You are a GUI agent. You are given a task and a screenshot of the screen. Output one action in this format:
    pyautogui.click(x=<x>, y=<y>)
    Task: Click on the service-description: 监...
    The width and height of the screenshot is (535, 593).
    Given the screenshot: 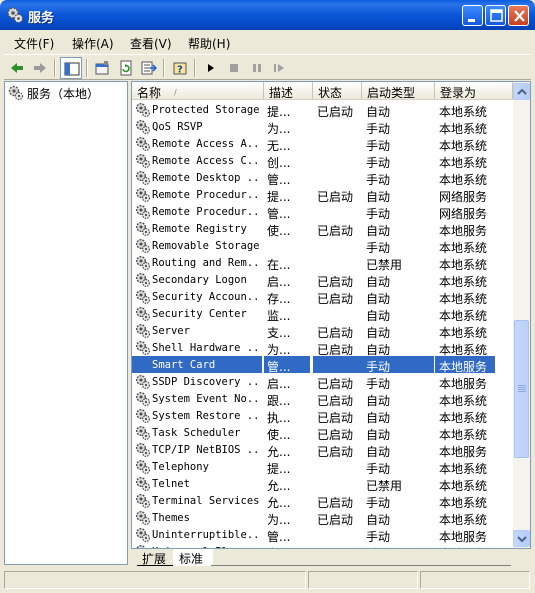 What is the action you would take?
    pyautogui.click(x=279, y=315)
    